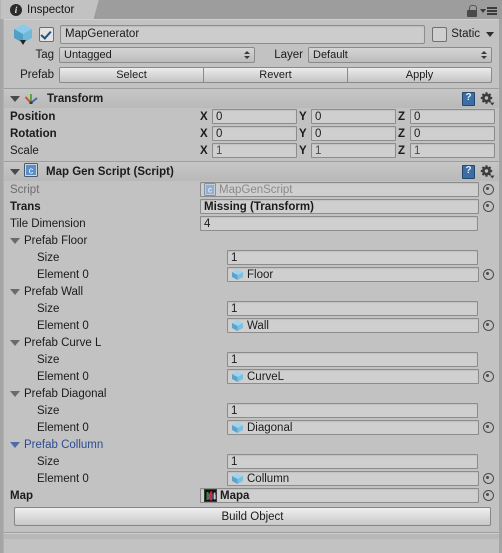 This screenshot has height=553, width=502. What do you see at coordinates (251, 98) in the screenshot?
I see `transform-header: Transform` at bounding box center [251, 98].